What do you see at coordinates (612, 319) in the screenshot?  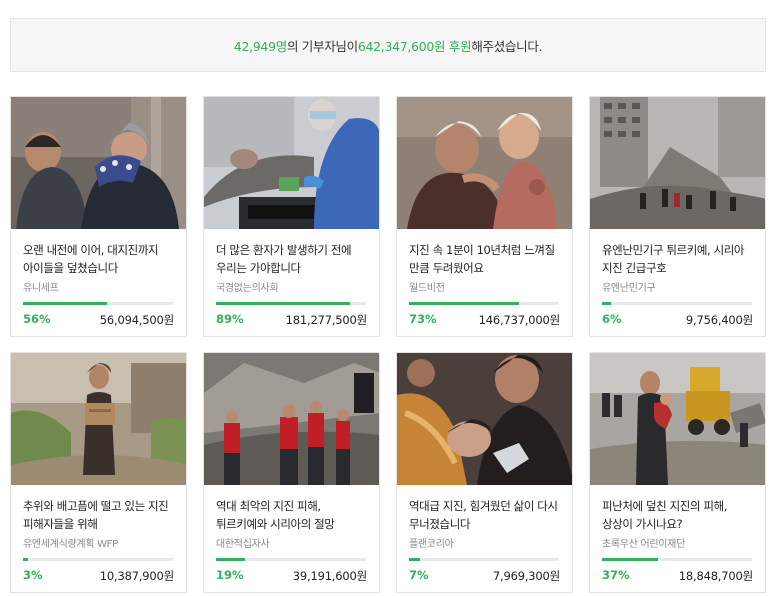 I see `progress-percent: 6%` at bounding box center [612, 319].